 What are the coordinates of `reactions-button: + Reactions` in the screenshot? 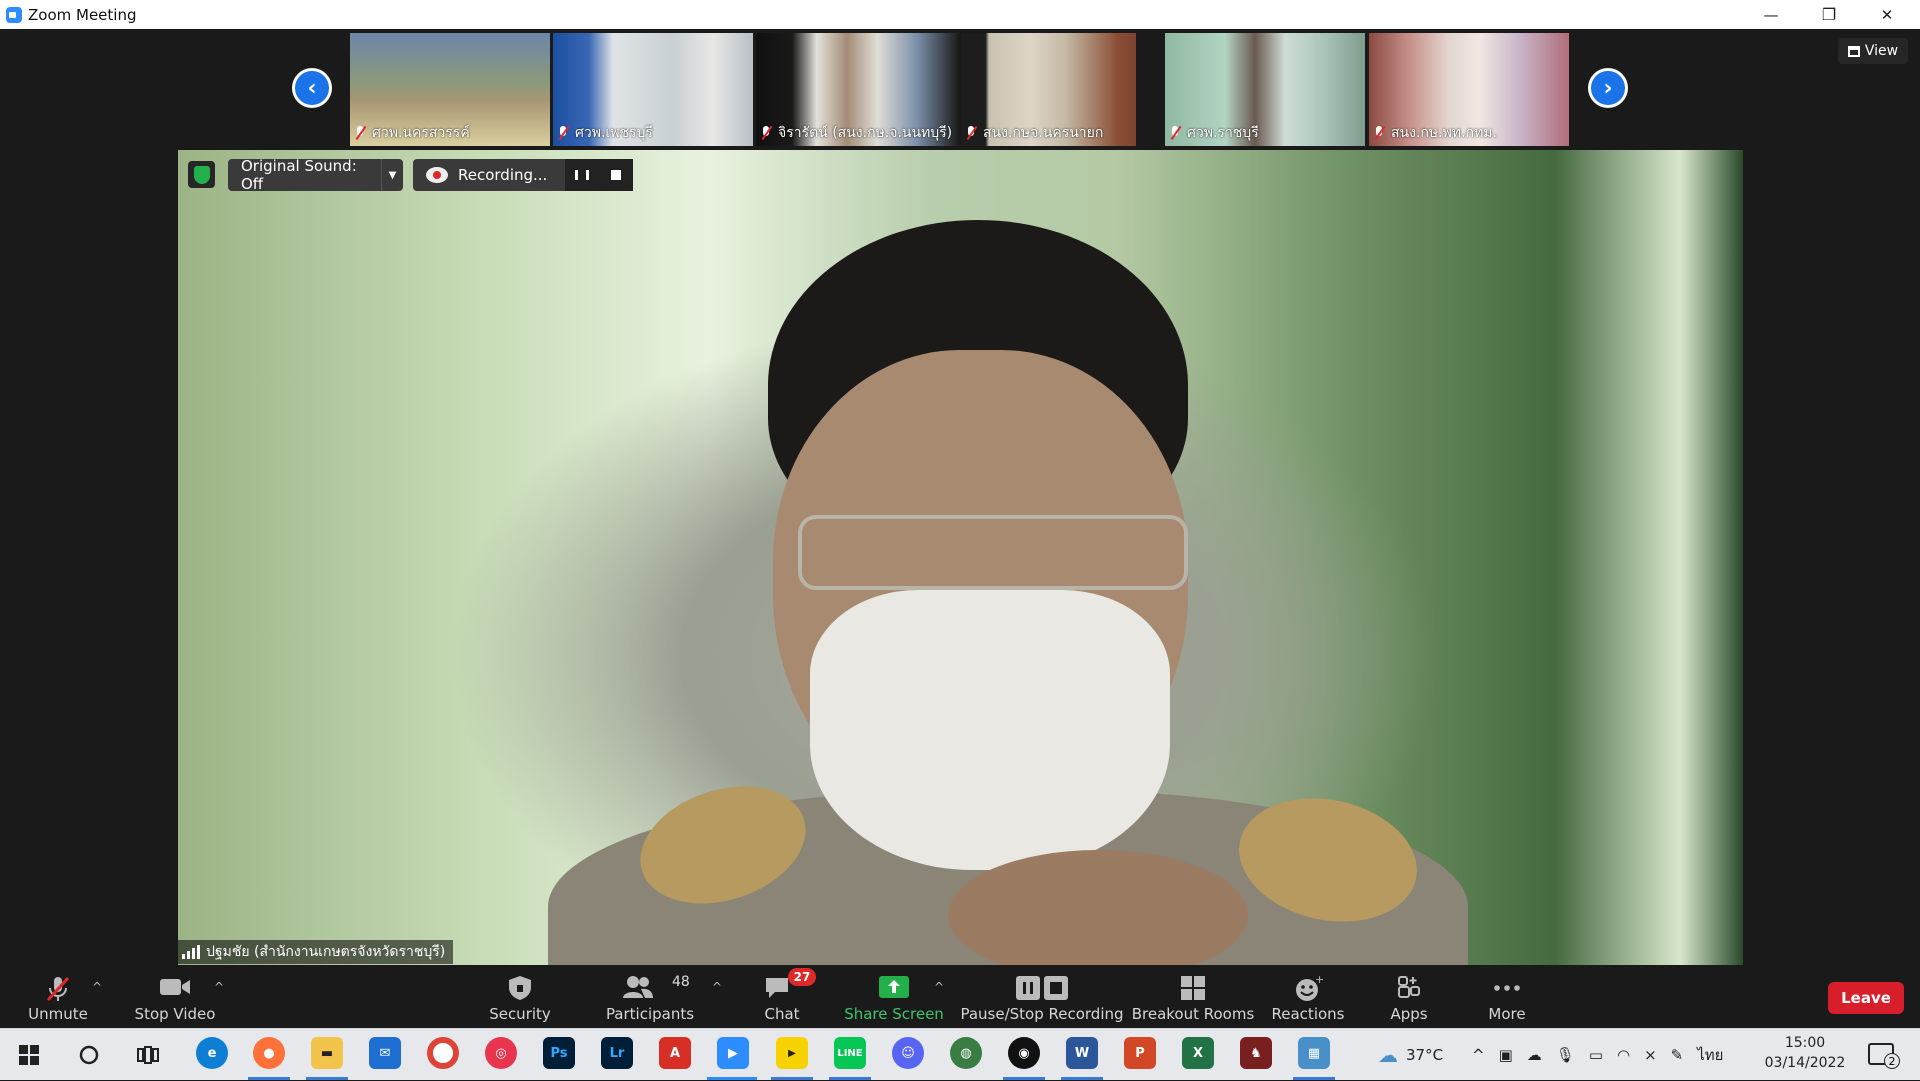 It's located at (1308, 997).